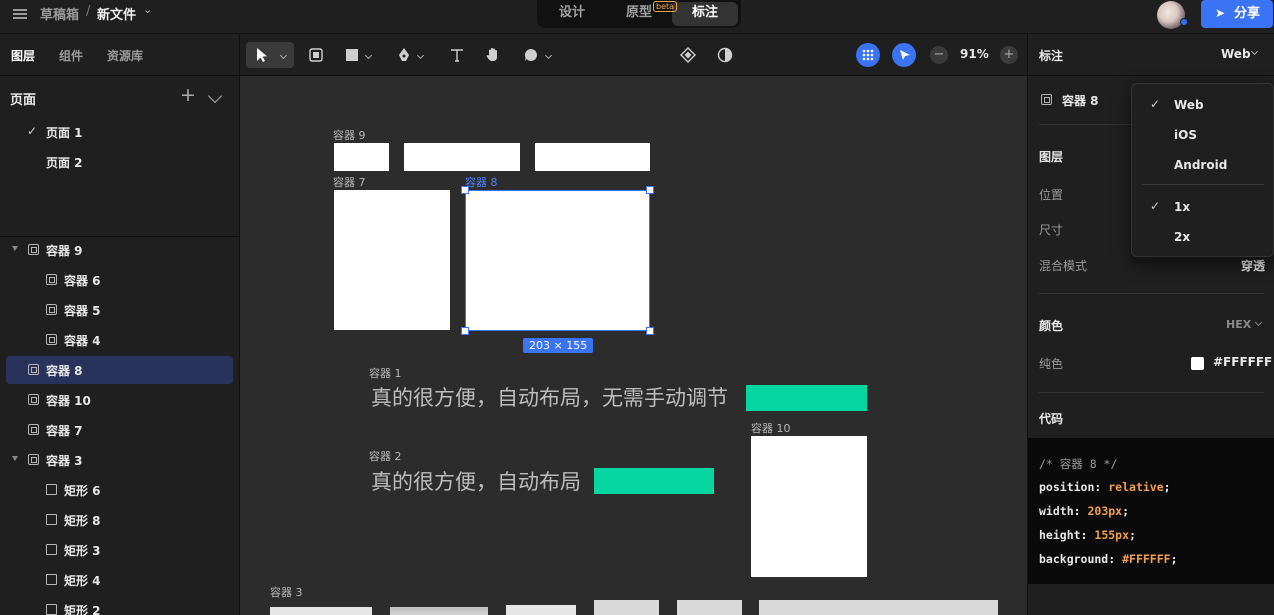 This screenshot has width=1274, height=615. I want to click on mask-button, so click(725, 55).